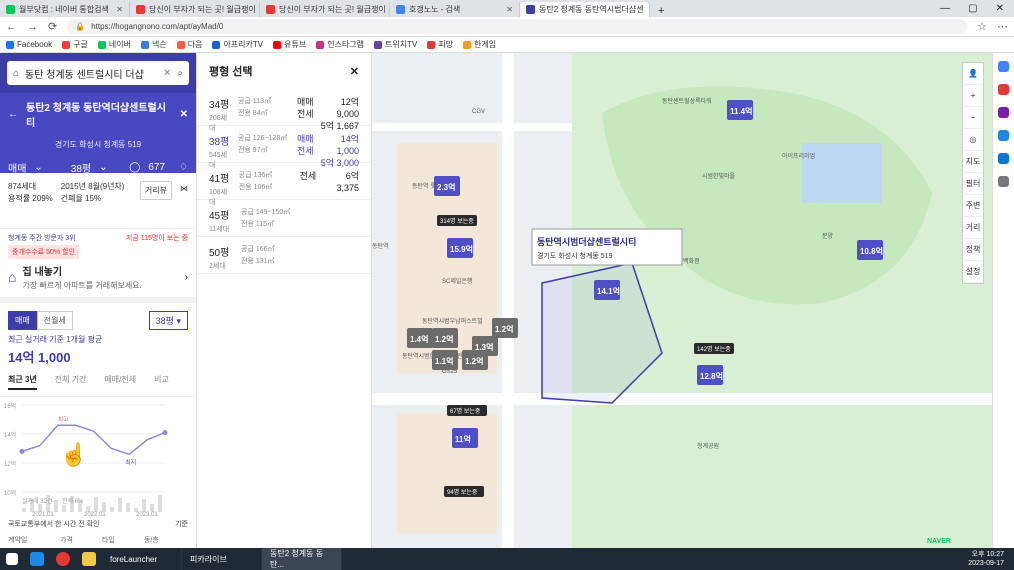 The image size is (1014, 570). I want to click on price-value: 12억 9,000, so click(347, 108).